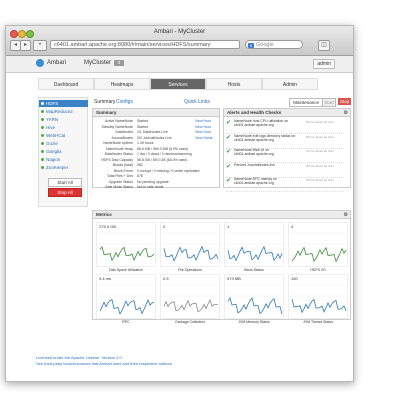 This screenshot has height=400, width=400. What do you see at coordinates (190, 322) in the screenshot?
I see `metric-label: Garbage Collection` at bounding box center [190, 322].